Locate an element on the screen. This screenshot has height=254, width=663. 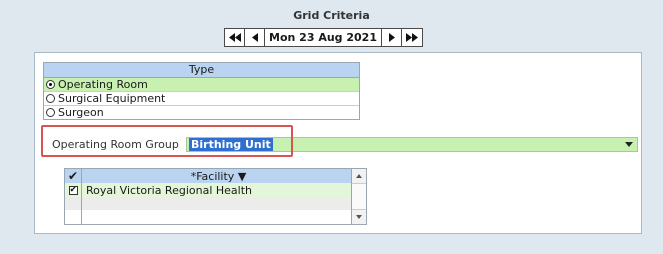
highlight-callout is located at coordinates (167, 141).